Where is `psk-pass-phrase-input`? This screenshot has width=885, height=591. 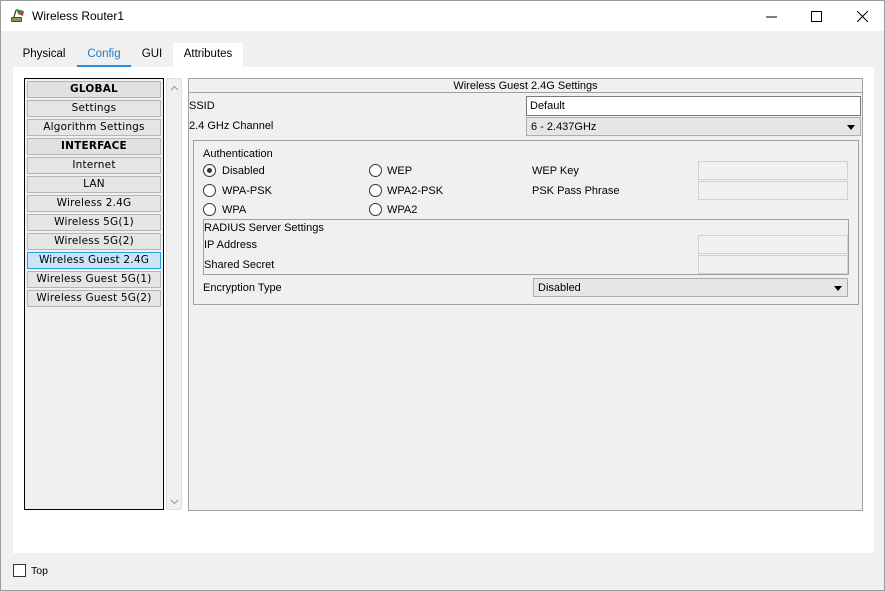
psk-pass-phrase-input is located at coordinates (773, 190).